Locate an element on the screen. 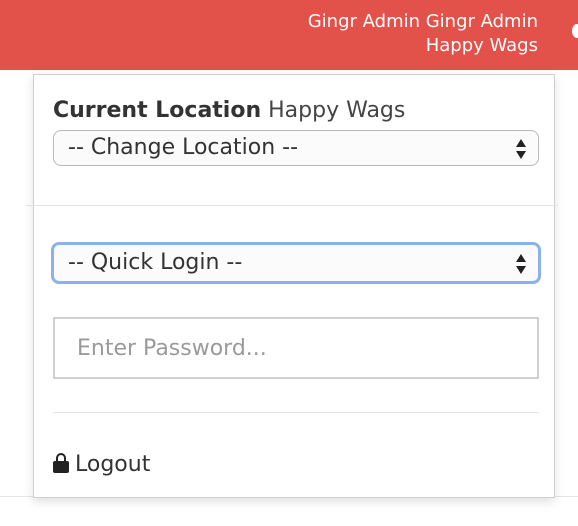 The height and width of the screenshot is (526, 578). change-location-selected: -- Change Location -- is located at coordinates (183, 147).